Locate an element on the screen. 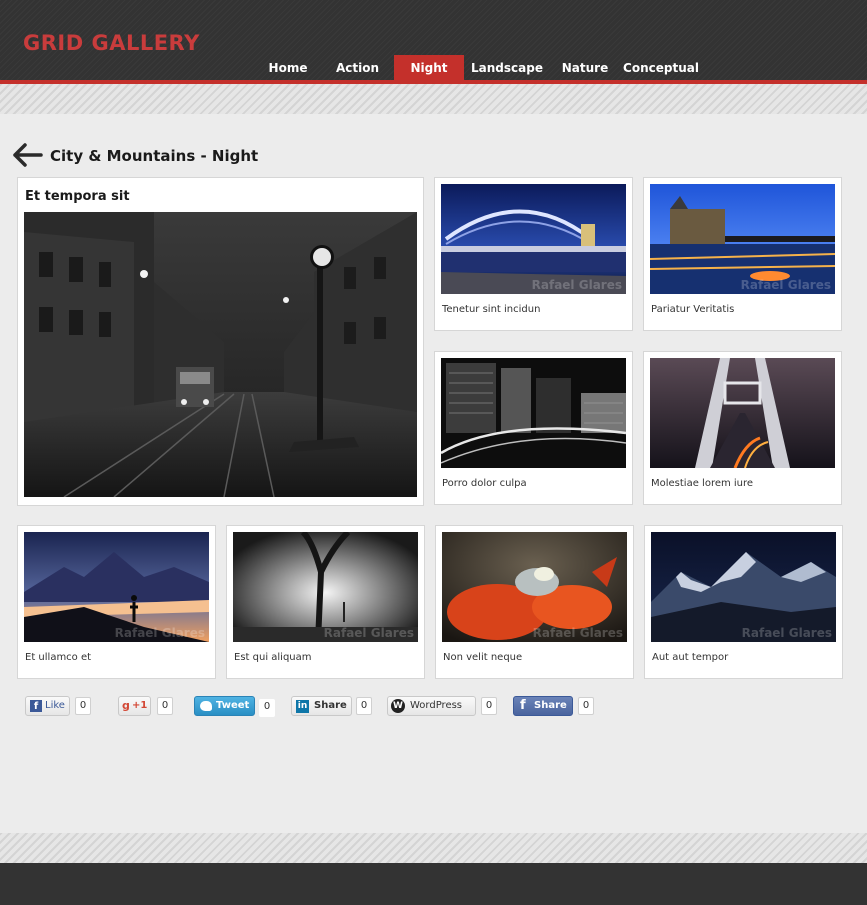  google-plus-button: g +1 is located at coordinates (134, 706).